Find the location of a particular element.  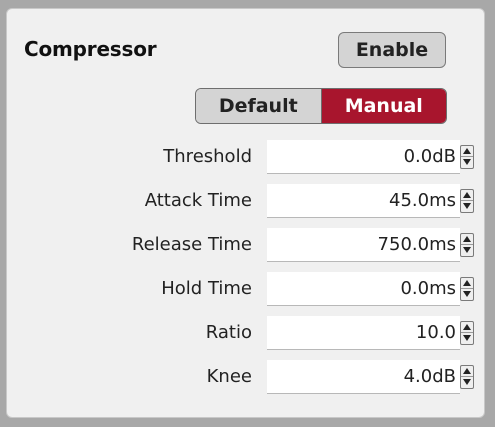

param-row-hold-time: Hold Time is located at coordinates (246, 289).